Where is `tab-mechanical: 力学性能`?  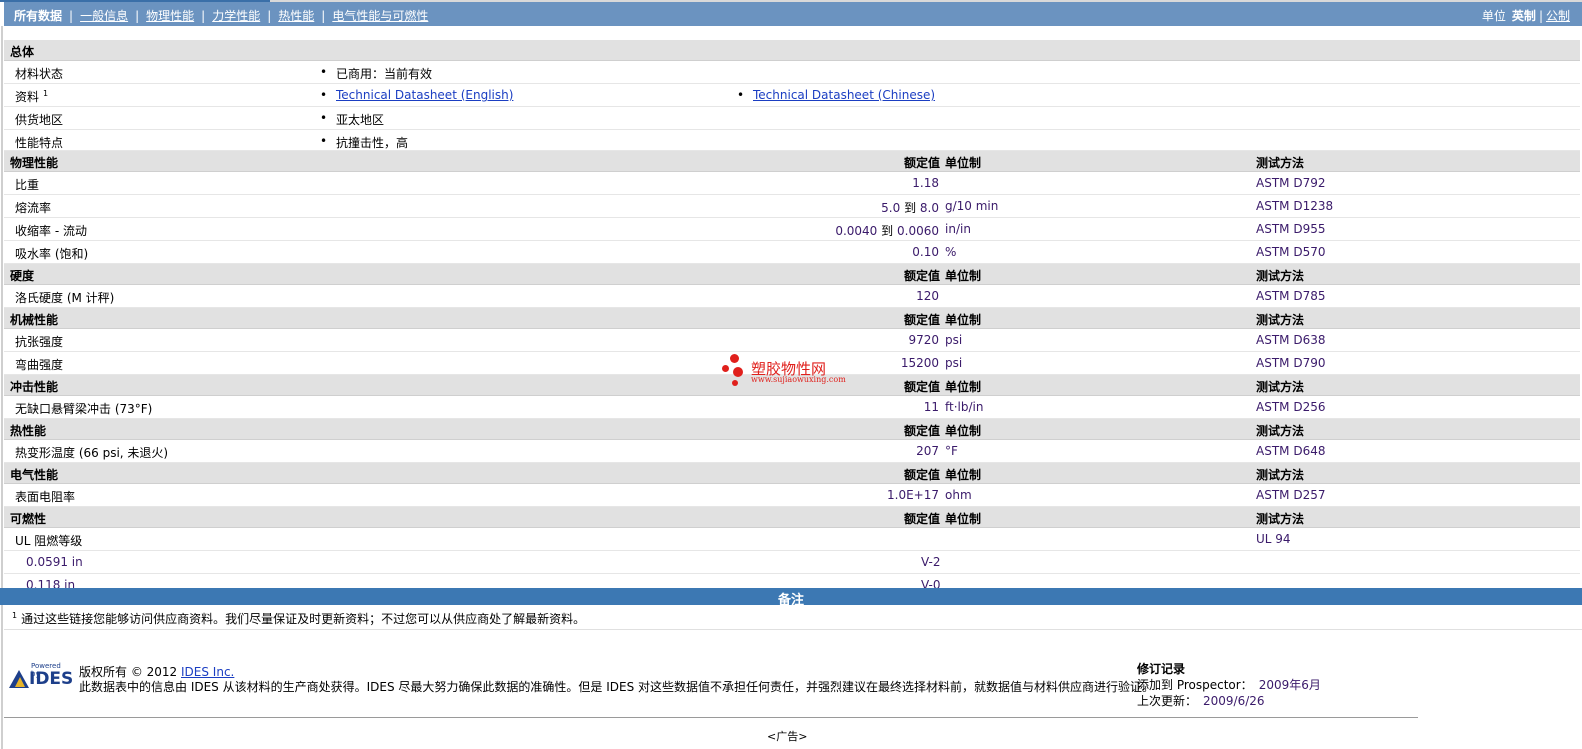 tab-mechanical: 力学性能 is located at coordinates (236, 16).